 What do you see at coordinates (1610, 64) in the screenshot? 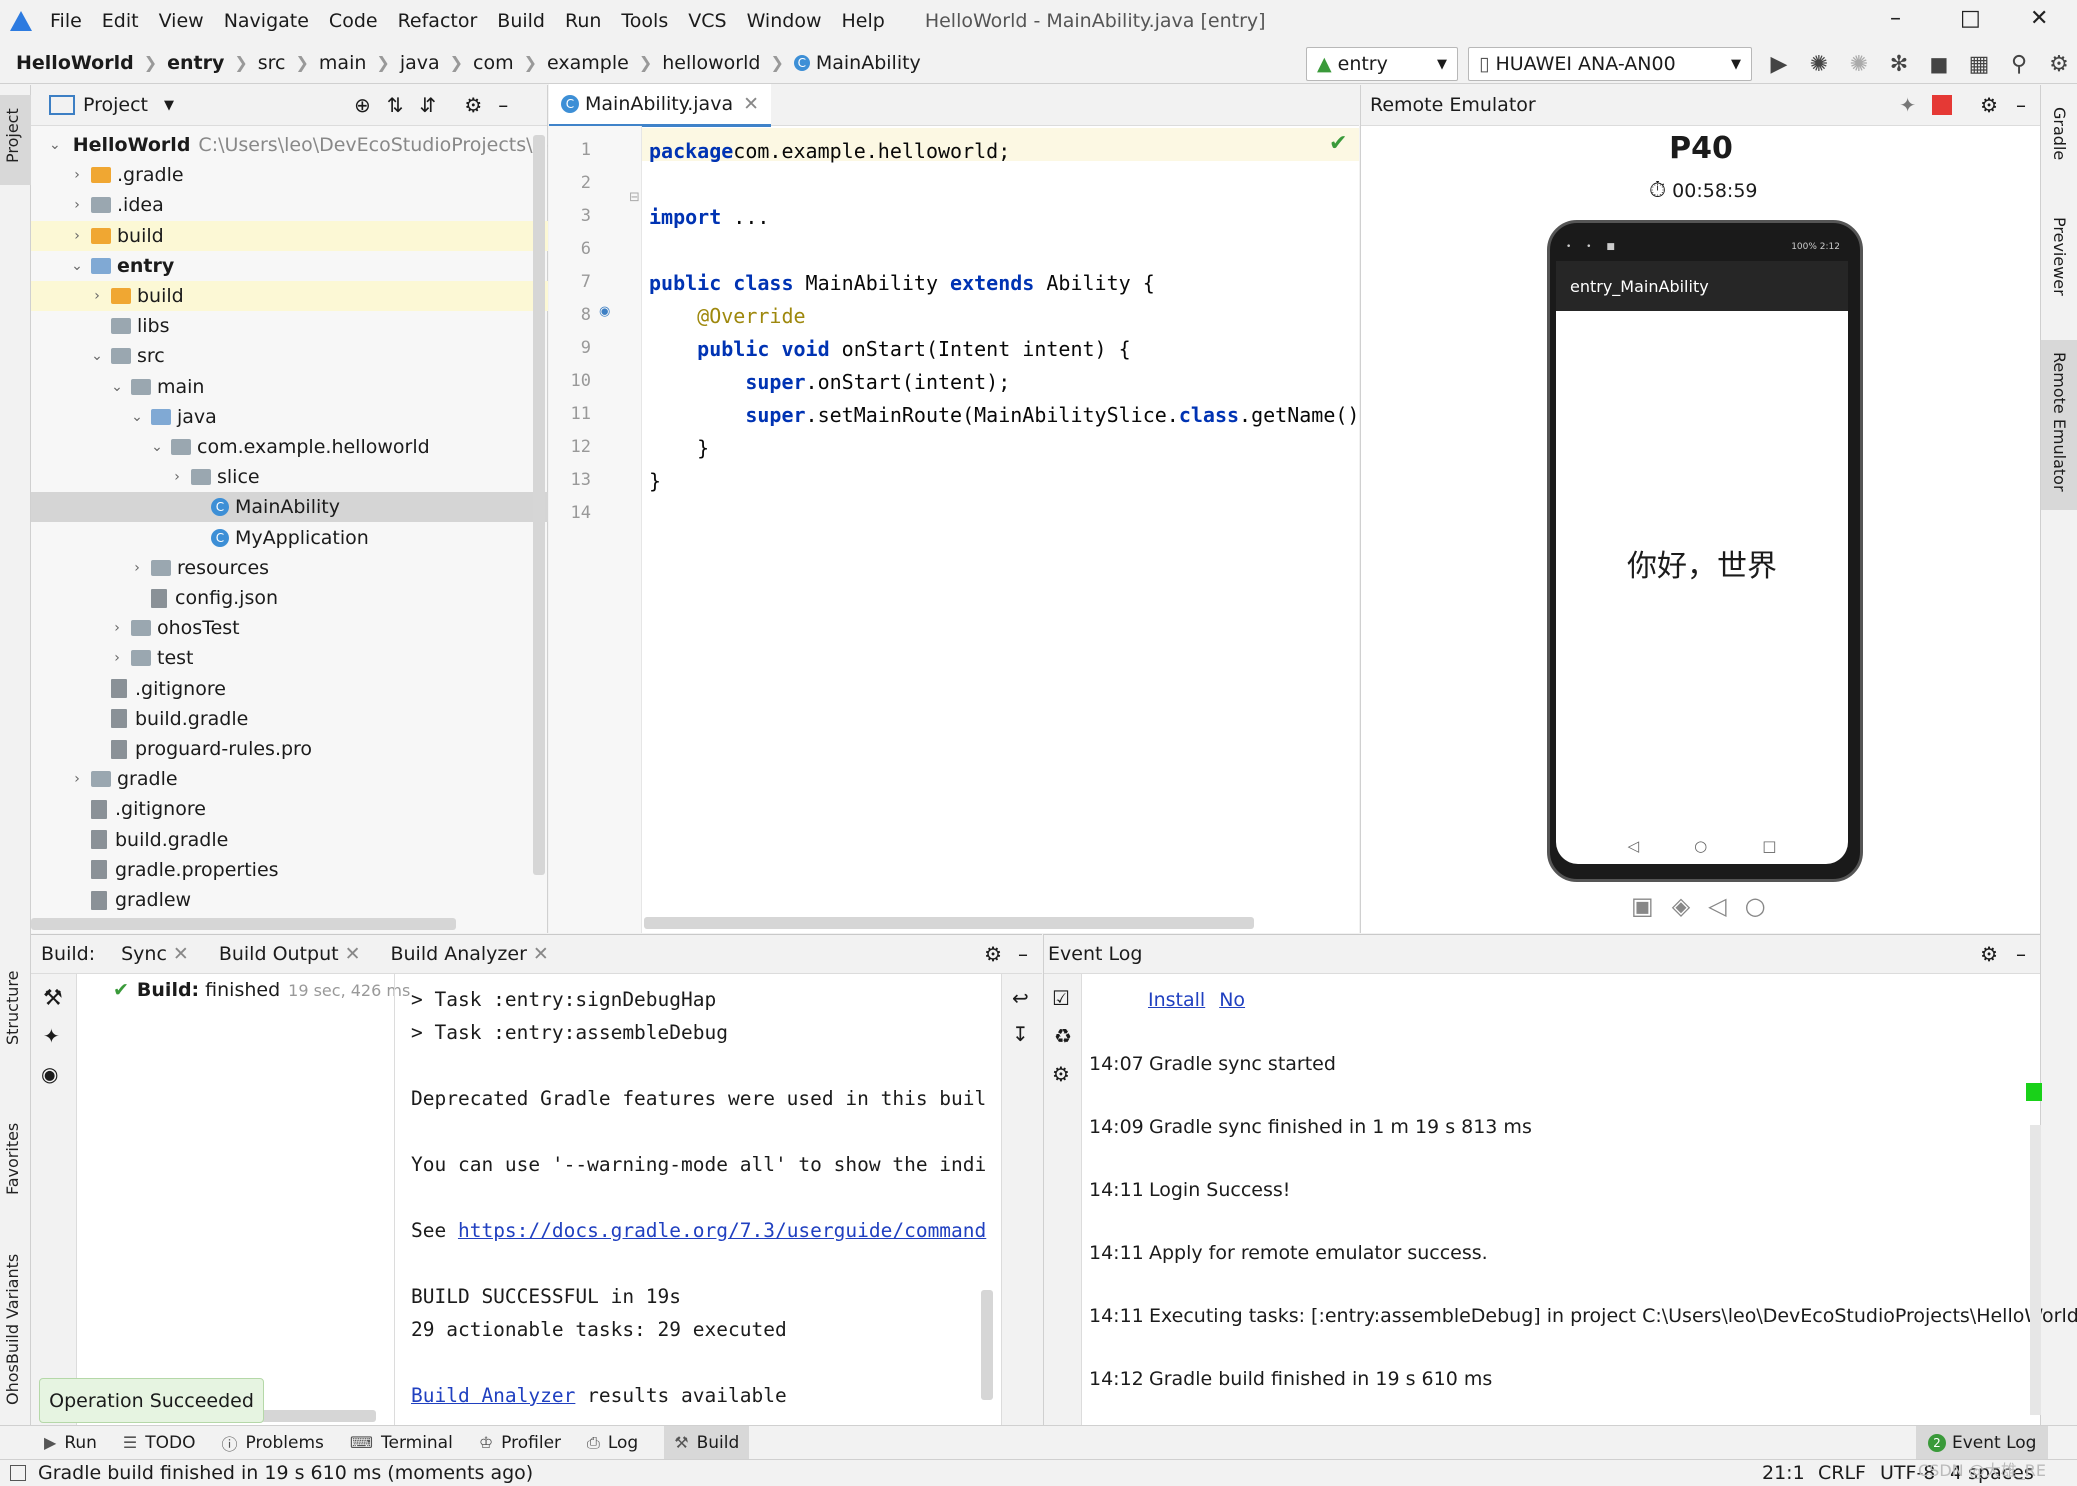
I see `device-select: ▯ HUAWEI ANA-AN00 ▼` at bounding box center [1610, 64].